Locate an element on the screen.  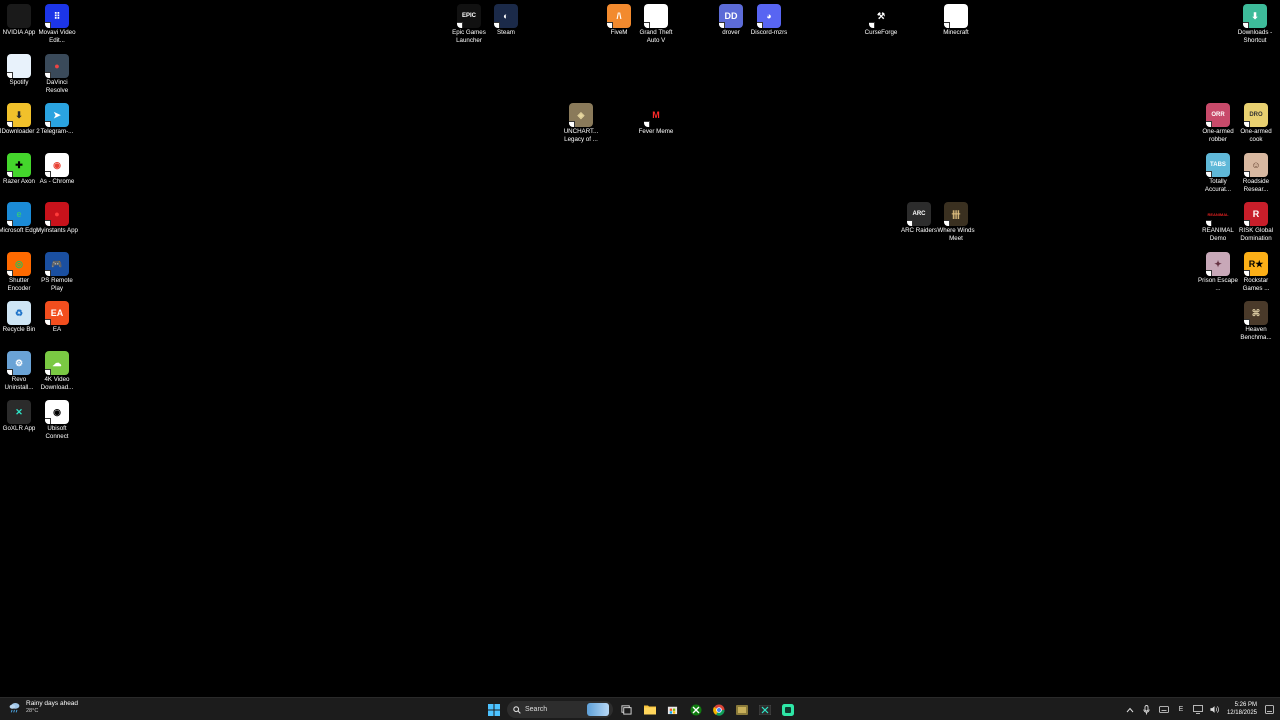
desktop-icon-microsoft-edge: e Microsoft Edge is located at coordinates (20, 218).